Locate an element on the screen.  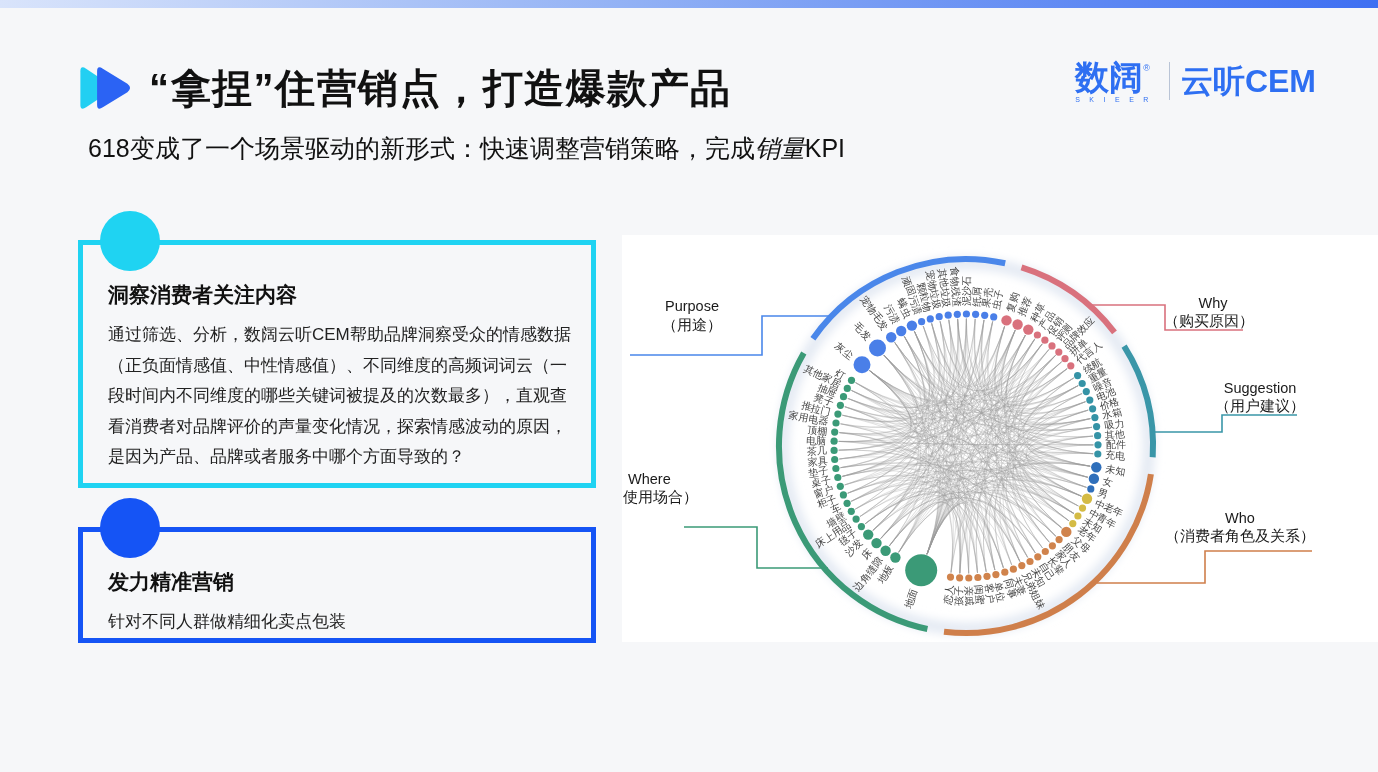
group-label: Suggestion is located at coordinates (1260, 388).